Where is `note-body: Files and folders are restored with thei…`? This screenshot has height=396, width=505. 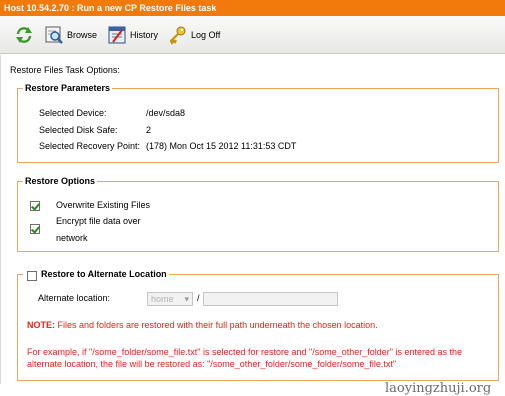 note-body: Files and folders are restored with thei… is located at coordinates (216, 325).